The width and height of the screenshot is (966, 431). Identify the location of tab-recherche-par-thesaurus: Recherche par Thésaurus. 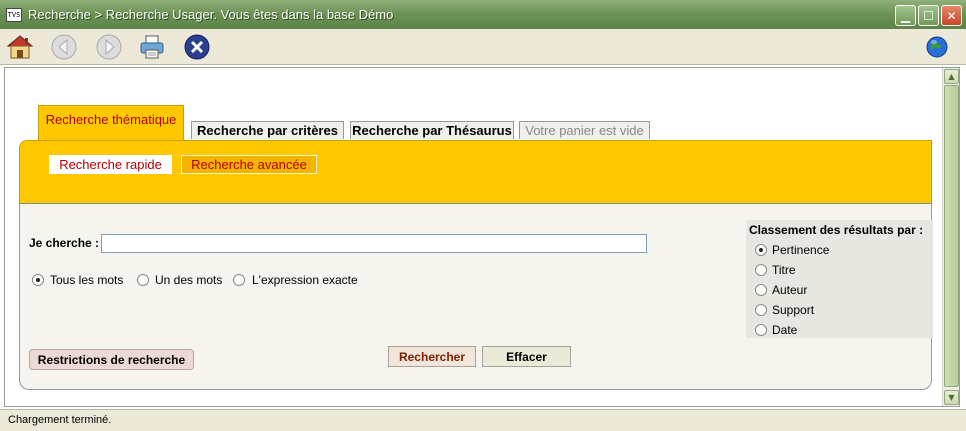
(432, 130).